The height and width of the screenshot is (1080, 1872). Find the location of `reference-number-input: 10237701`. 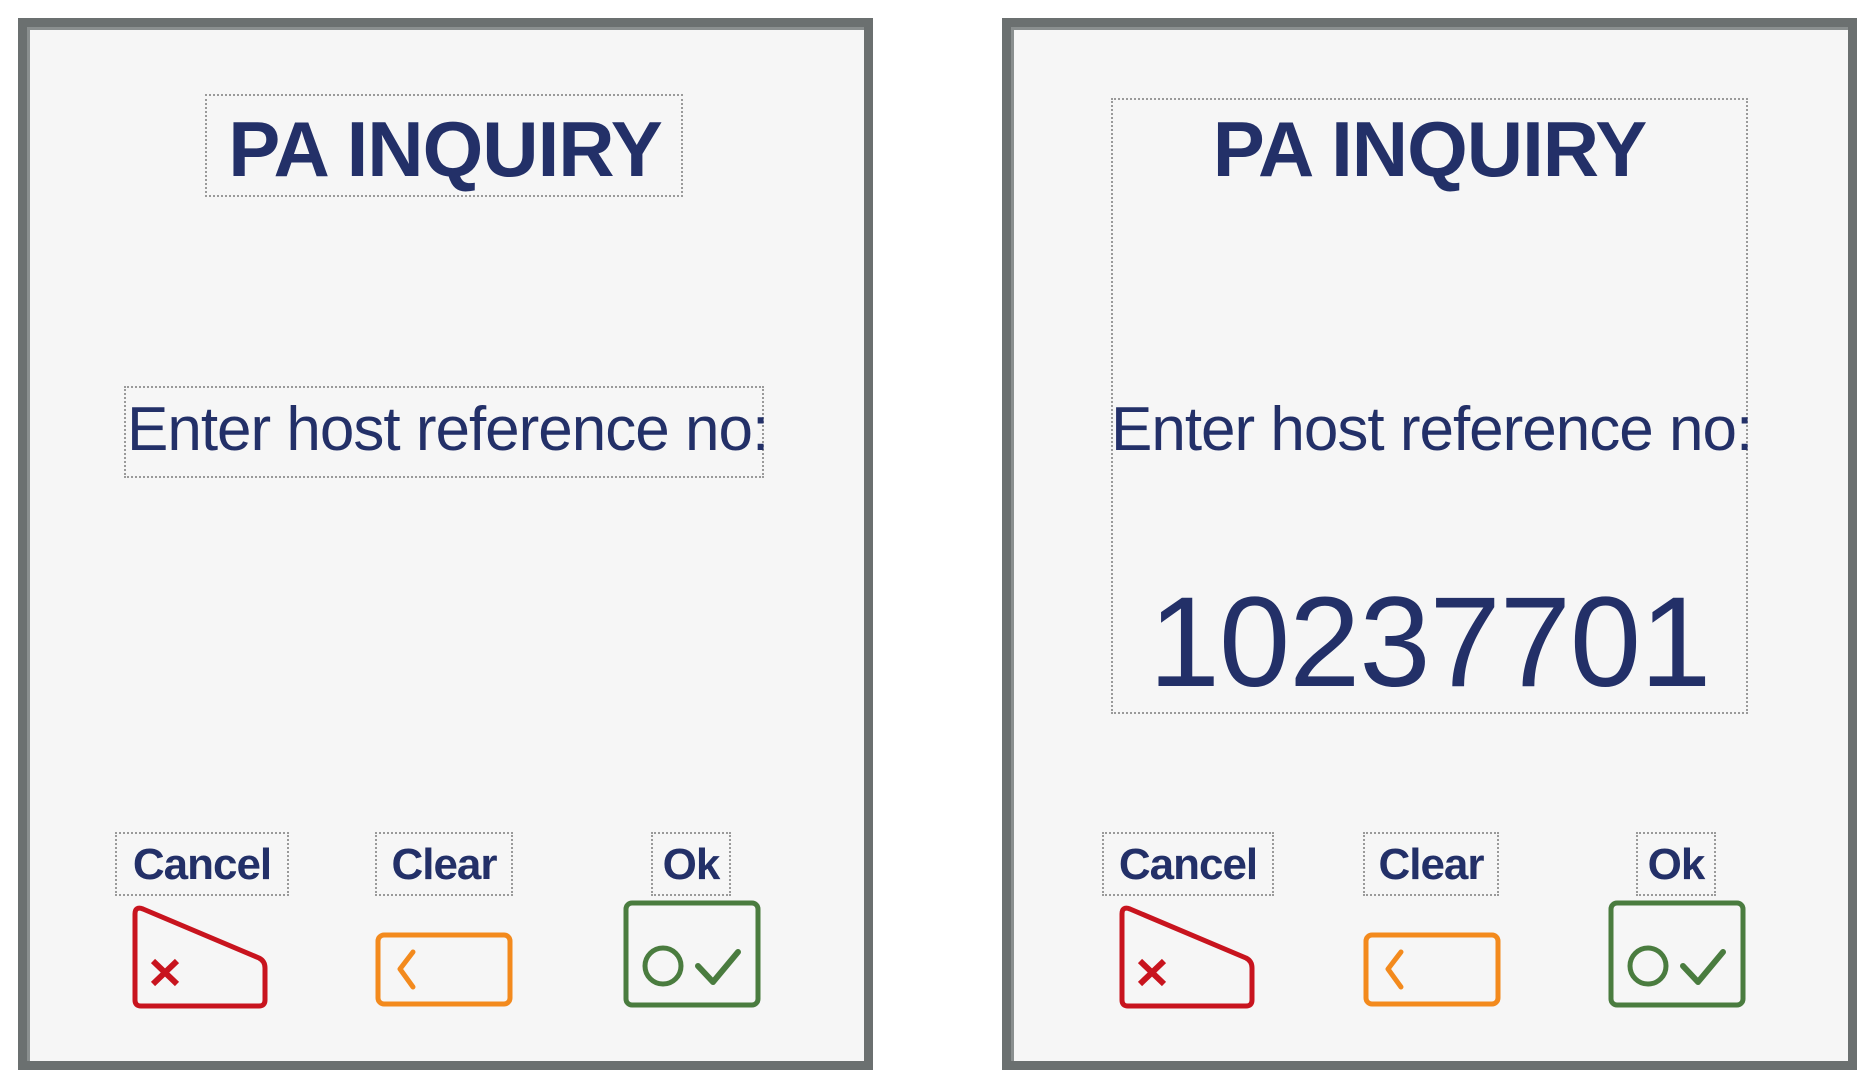

reference-number-input: 10237701 is located at coordinates (1429, 643).